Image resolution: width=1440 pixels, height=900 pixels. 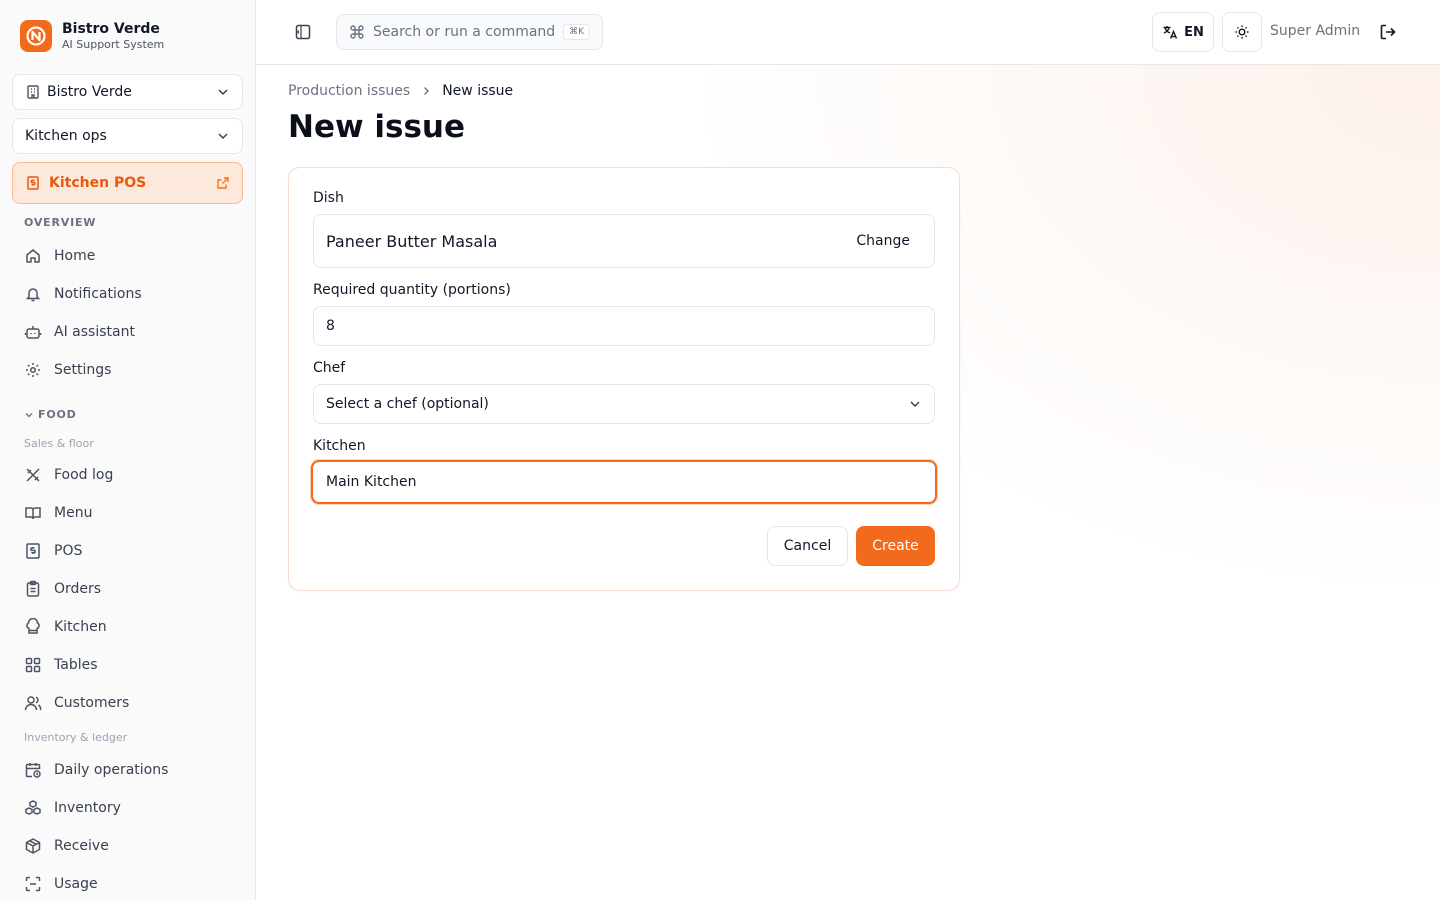 I want to click on bell-icon, so click(x=33, y=294).